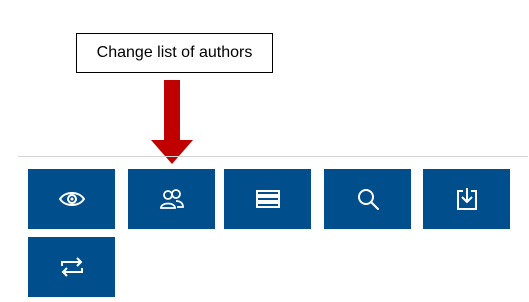  I want to click on download-button, so click(466, 199).